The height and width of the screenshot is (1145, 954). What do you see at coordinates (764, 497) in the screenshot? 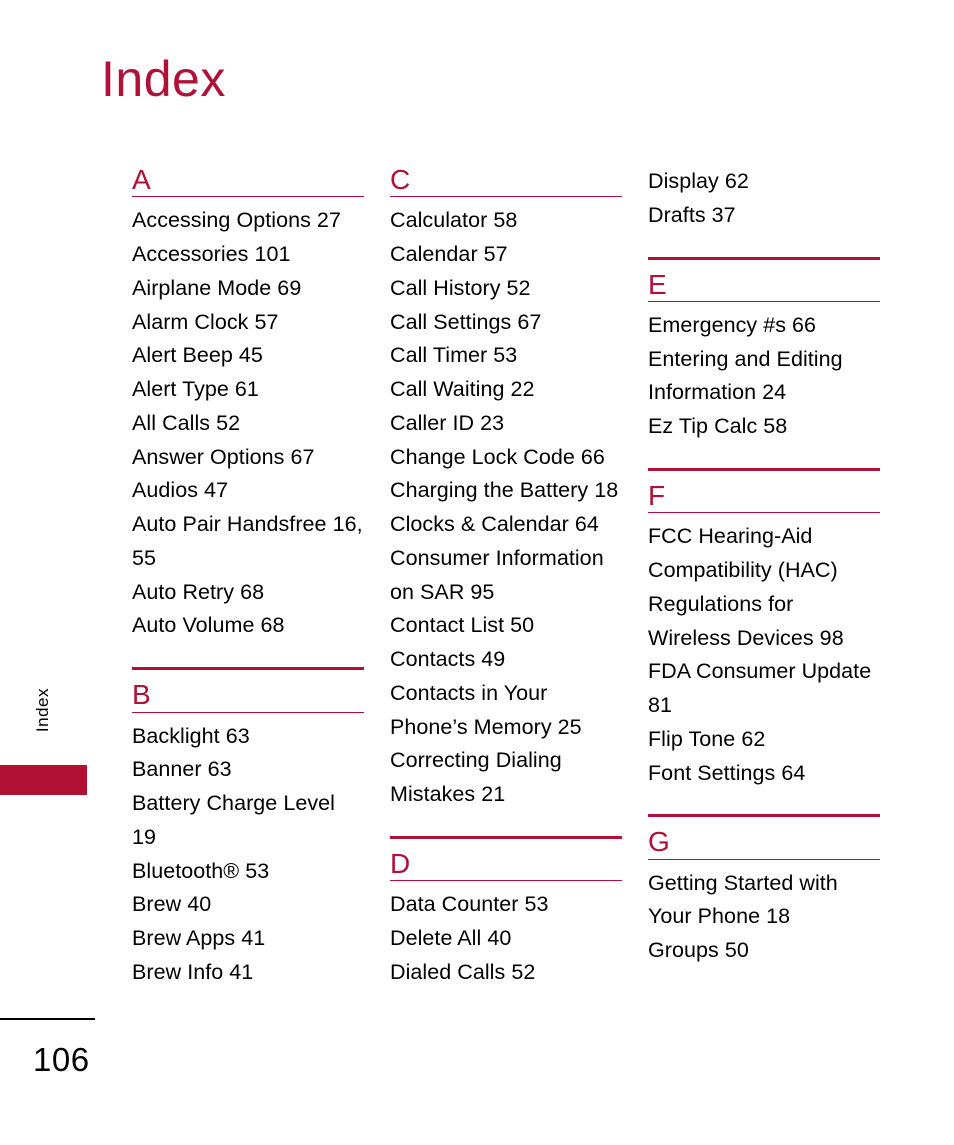
I see `letter-heading-f: F` at bounding box center [764, 497].